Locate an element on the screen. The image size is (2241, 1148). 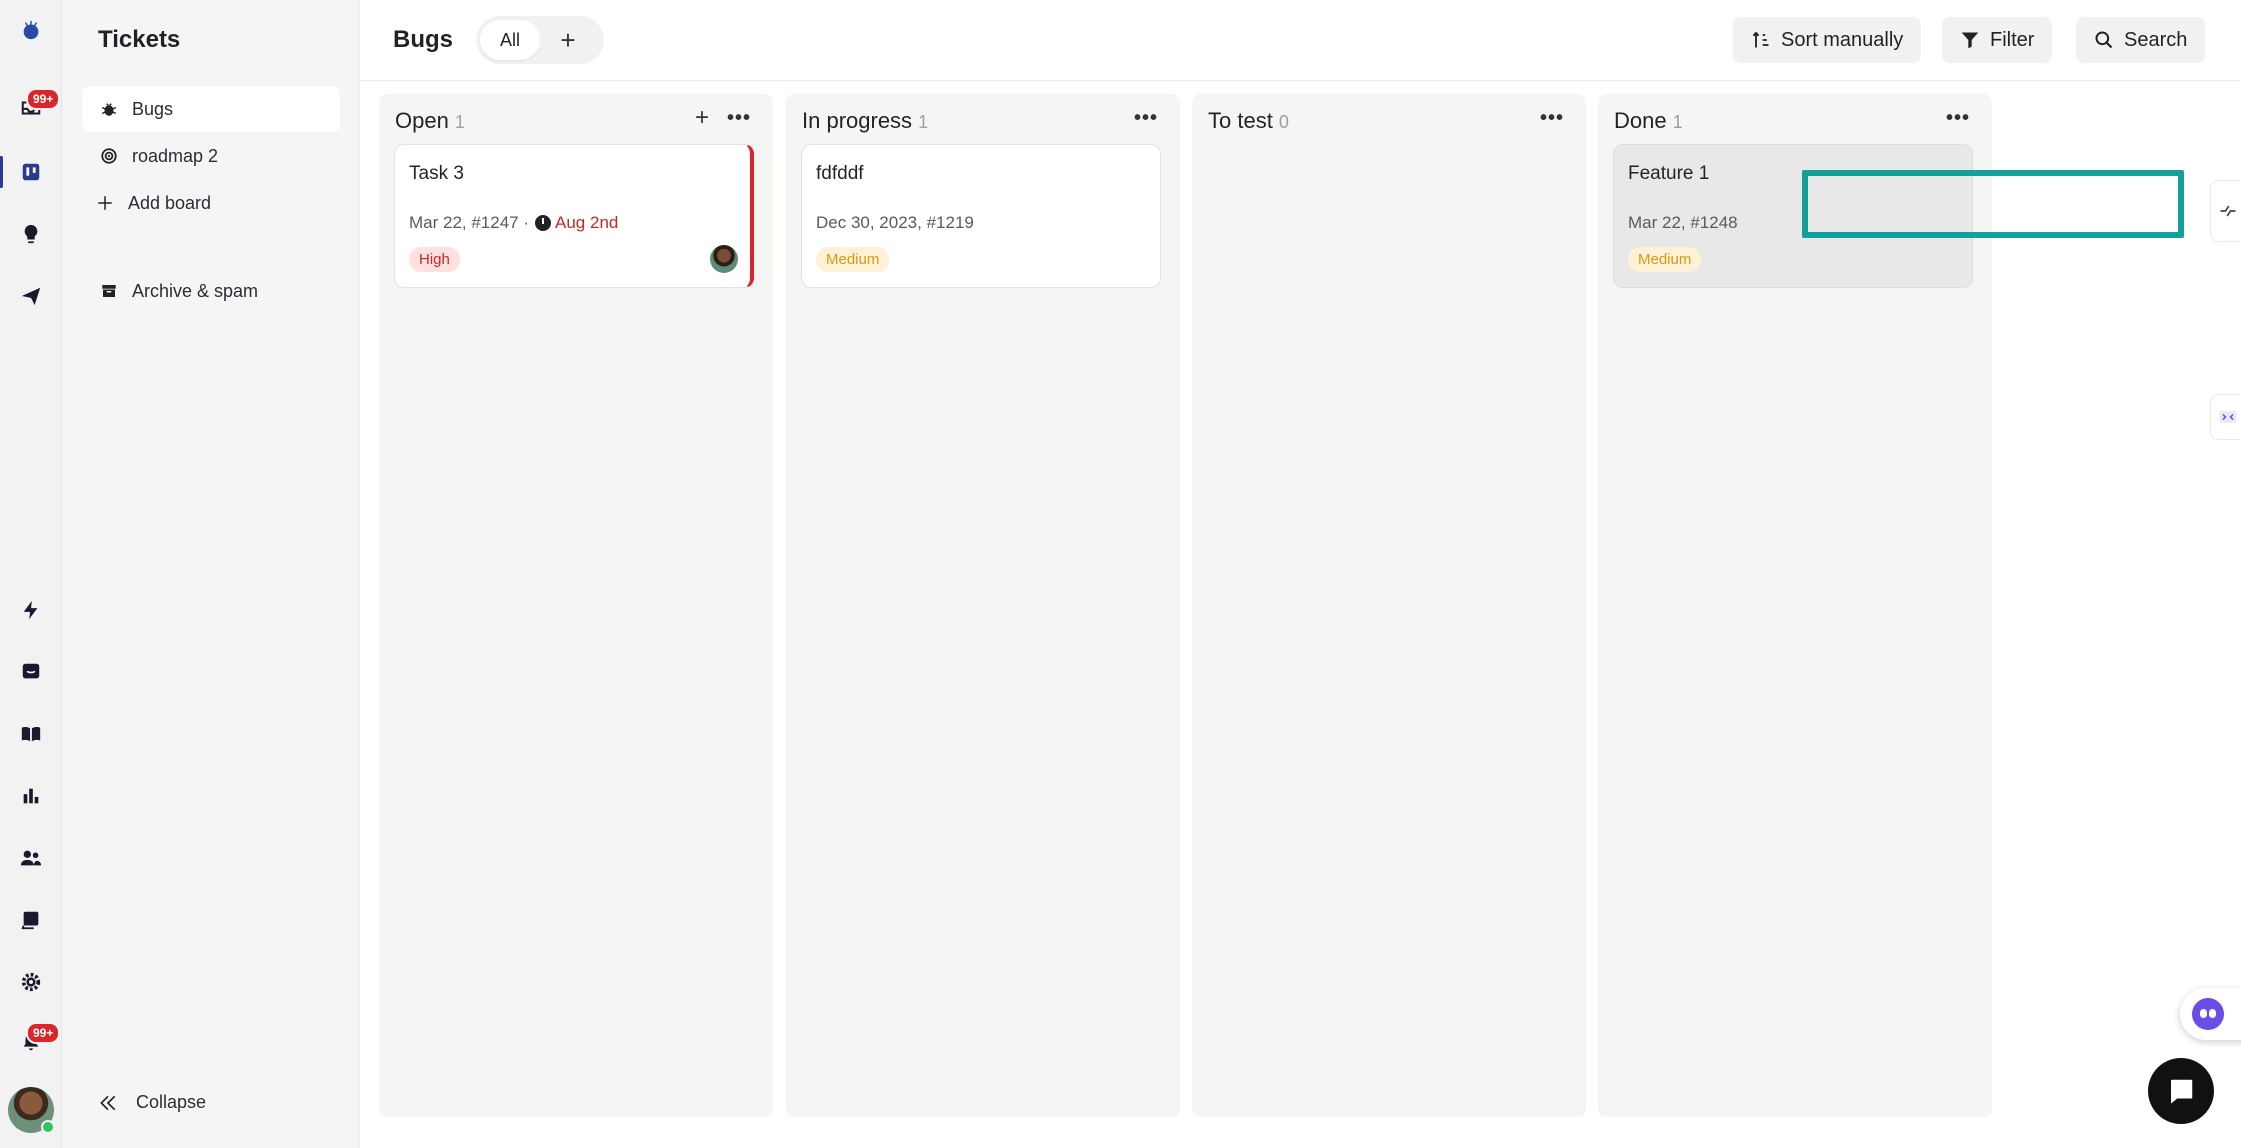
target-icon is located at coordinates (109, 156).